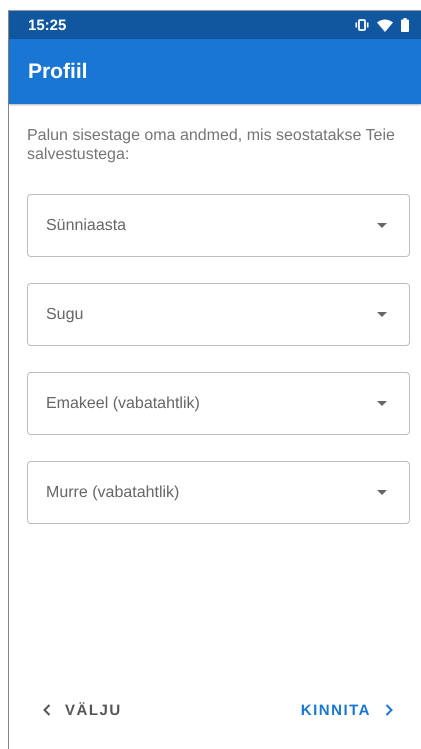 This screenshot has height=749, width=421. Describe the element at coordinates (218, 314) in the screenshot. I see `dropdown-field: Sugu` at that location.